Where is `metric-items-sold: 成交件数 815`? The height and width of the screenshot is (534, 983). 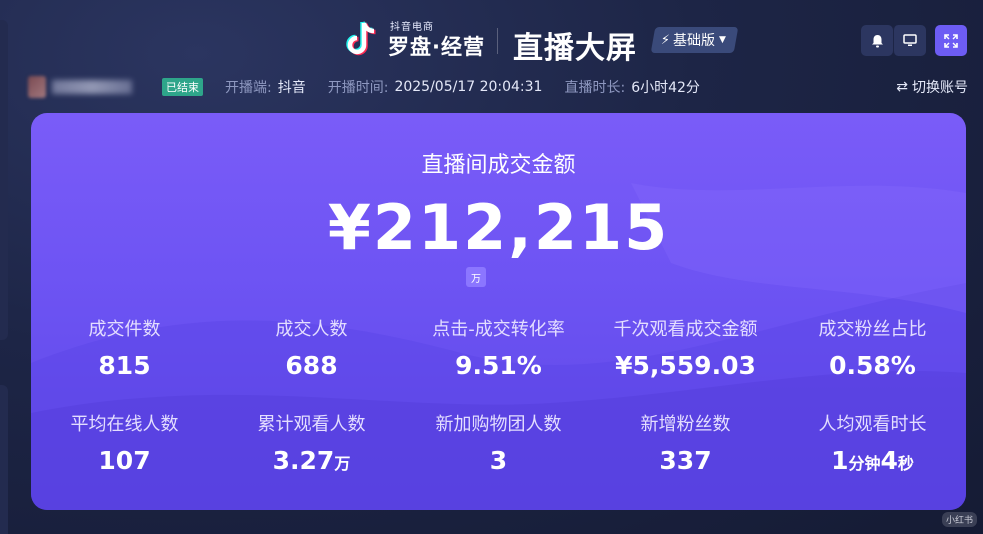
metric-items-sold: 成交件数 815 is located at coordinates (124, 365).